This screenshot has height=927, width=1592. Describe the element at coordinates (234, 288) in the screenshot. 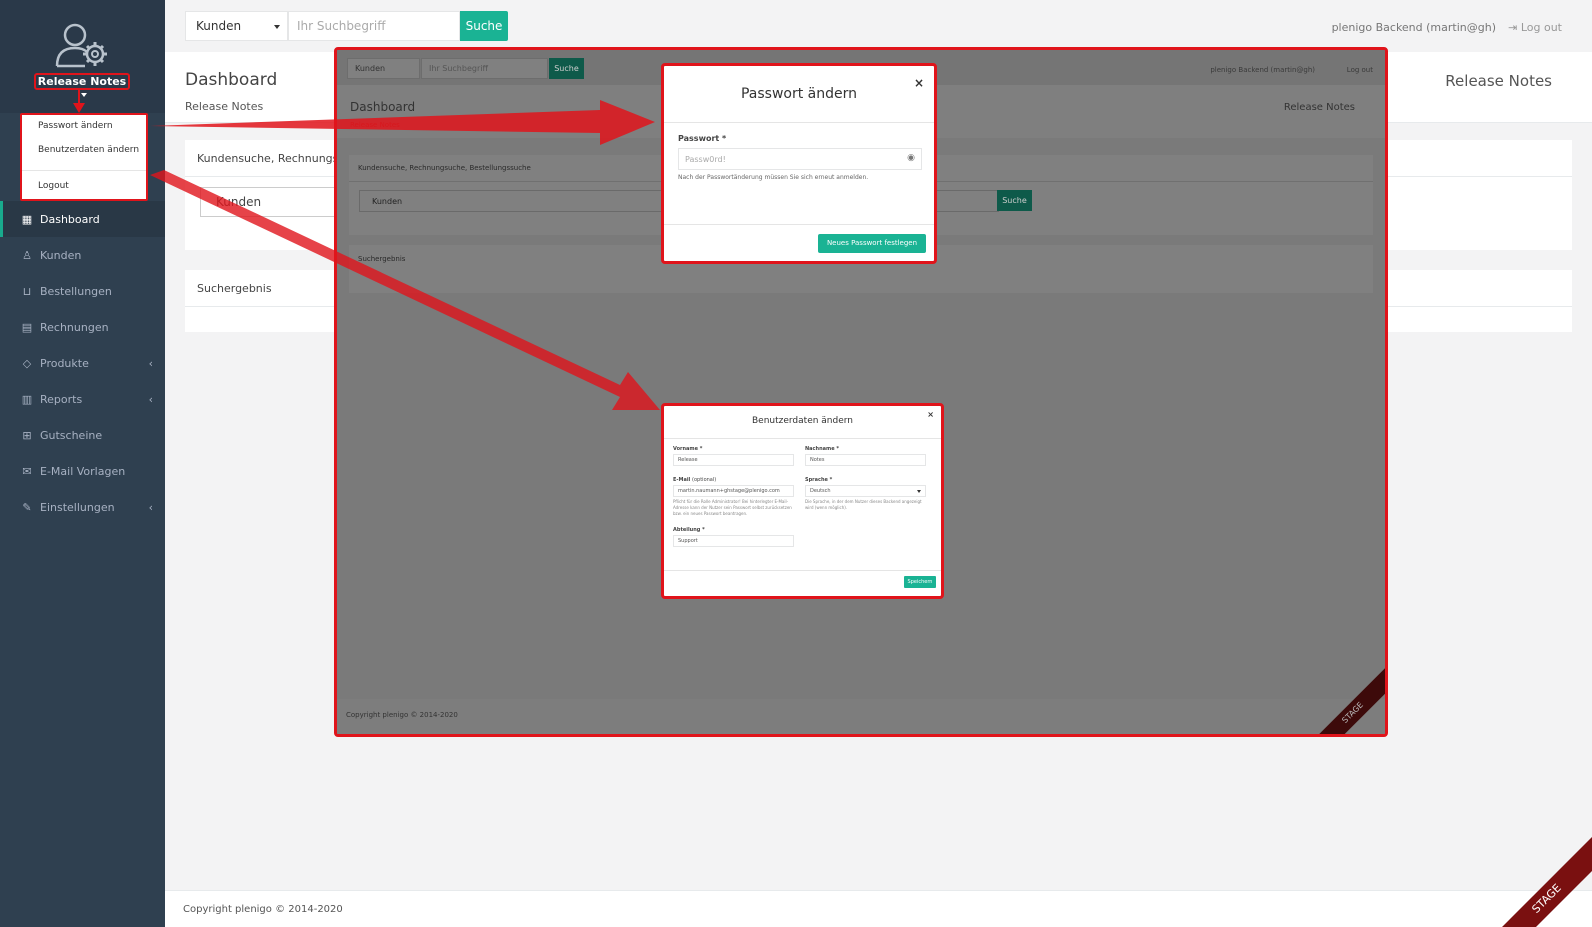

I see `result-panel-title: Suchergebnis` at that location.